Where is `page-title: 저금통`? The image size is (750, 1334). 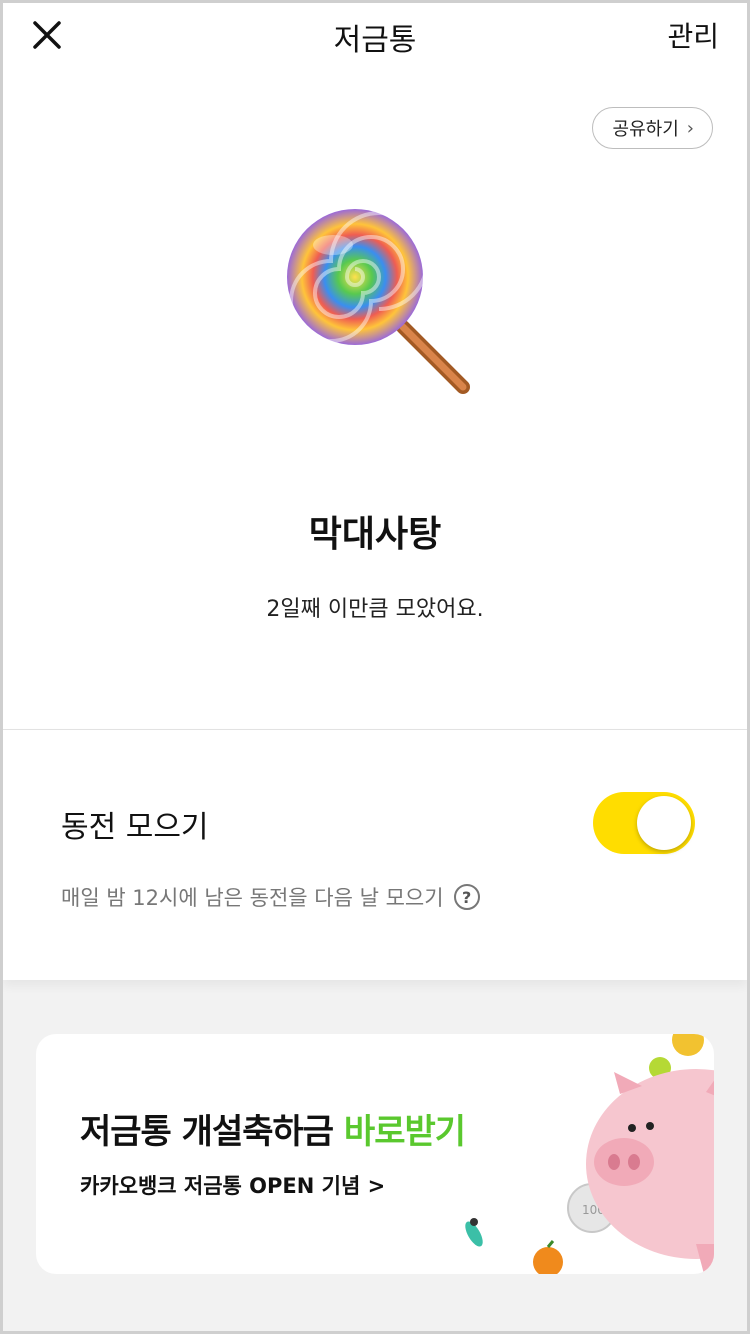 page-title: 저금통 is located at coordinates (375, 40).